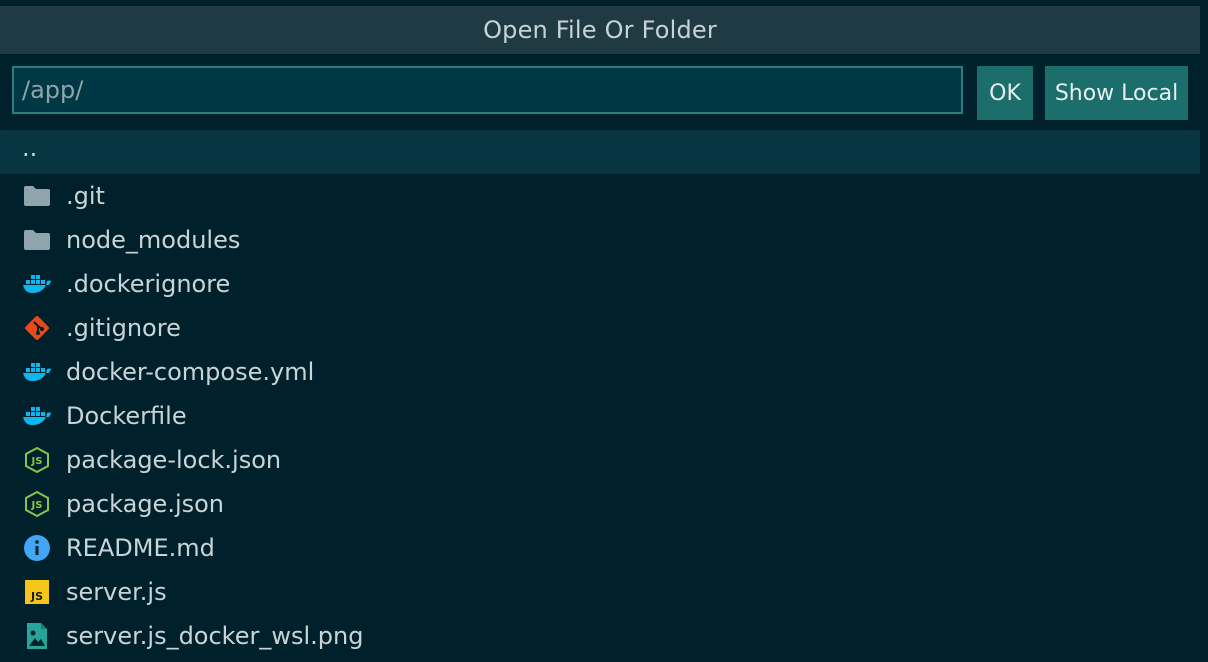 The width and height of the screenshot is (1208, 662). What do you see at coordinates (140, 548) in the screenshot?
I see `list-item-label: README.md` at bounding box center [140, 548].